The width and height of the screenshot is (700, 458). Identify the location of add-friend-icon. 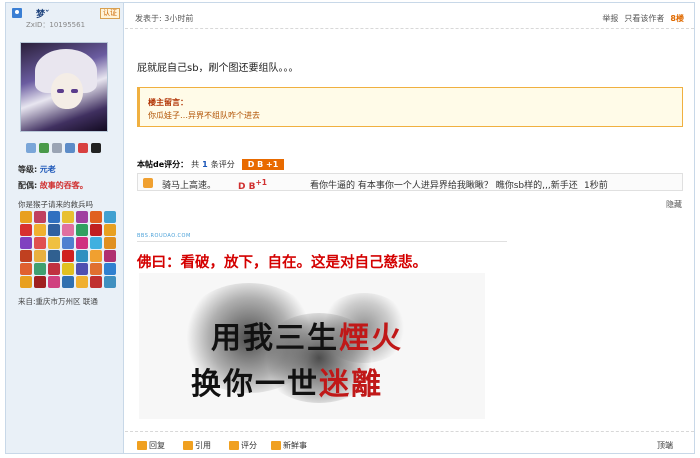
(44, 148).